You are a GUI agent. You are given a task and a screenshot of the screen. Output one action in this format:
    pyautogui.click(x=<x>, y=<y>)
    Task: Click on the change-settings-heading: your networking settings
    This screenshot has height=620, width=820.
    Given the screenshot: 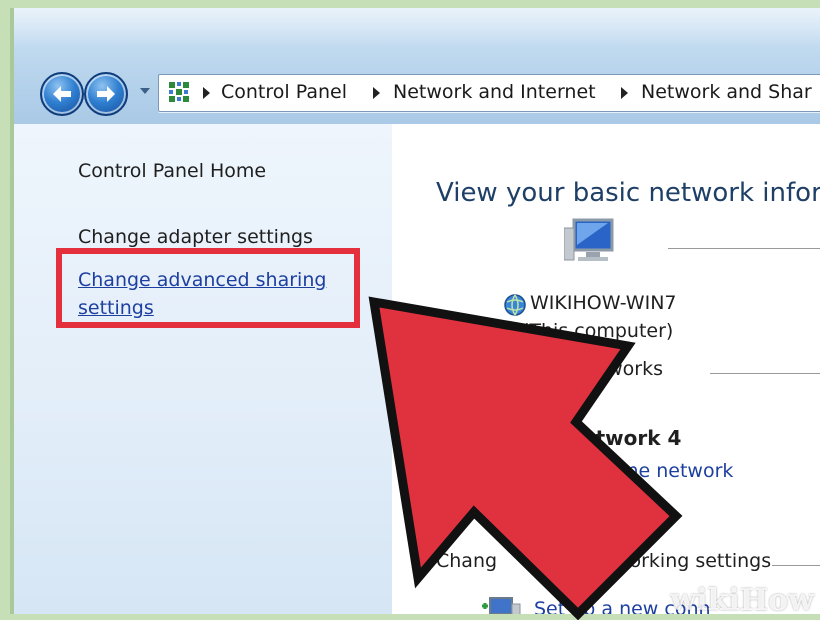 What is the action you would take?
    pyautogui.click(x=653, y=561)
    